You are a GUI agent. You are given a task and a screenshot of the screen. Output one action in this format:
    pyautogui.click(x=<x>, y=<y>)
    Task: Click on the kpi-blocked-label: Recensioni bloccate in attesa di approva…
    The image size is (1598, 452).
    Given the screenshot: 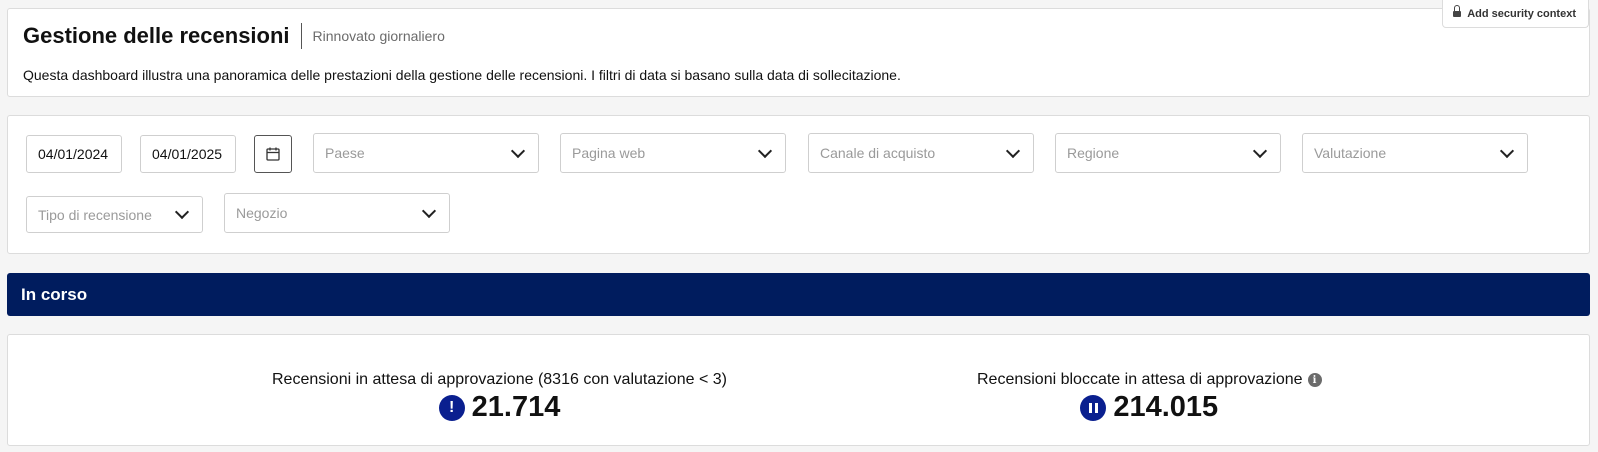 What is the action you would take?
    pyautogui.click(x=1140, y=379)
    